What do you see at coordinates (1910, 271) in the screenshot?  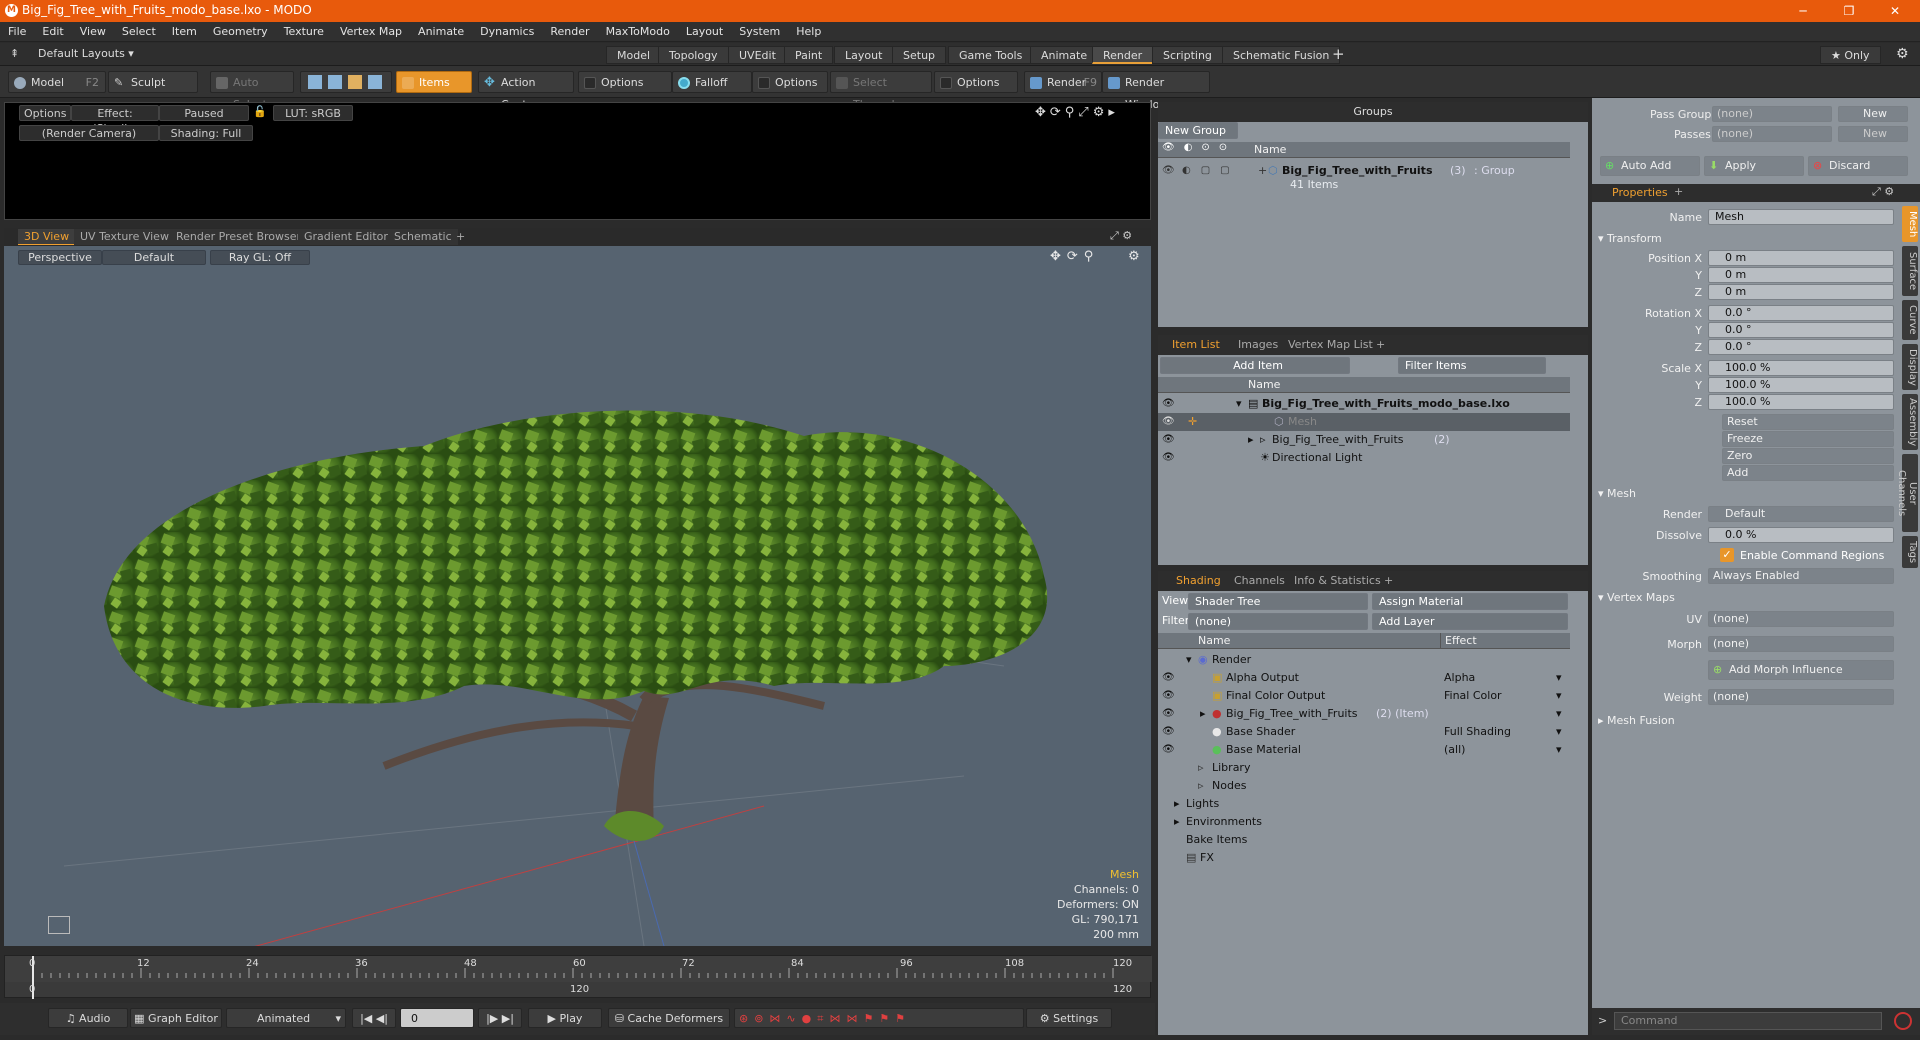 I see `side-tab-surface: Surface` at bounding box center [1910, 271].